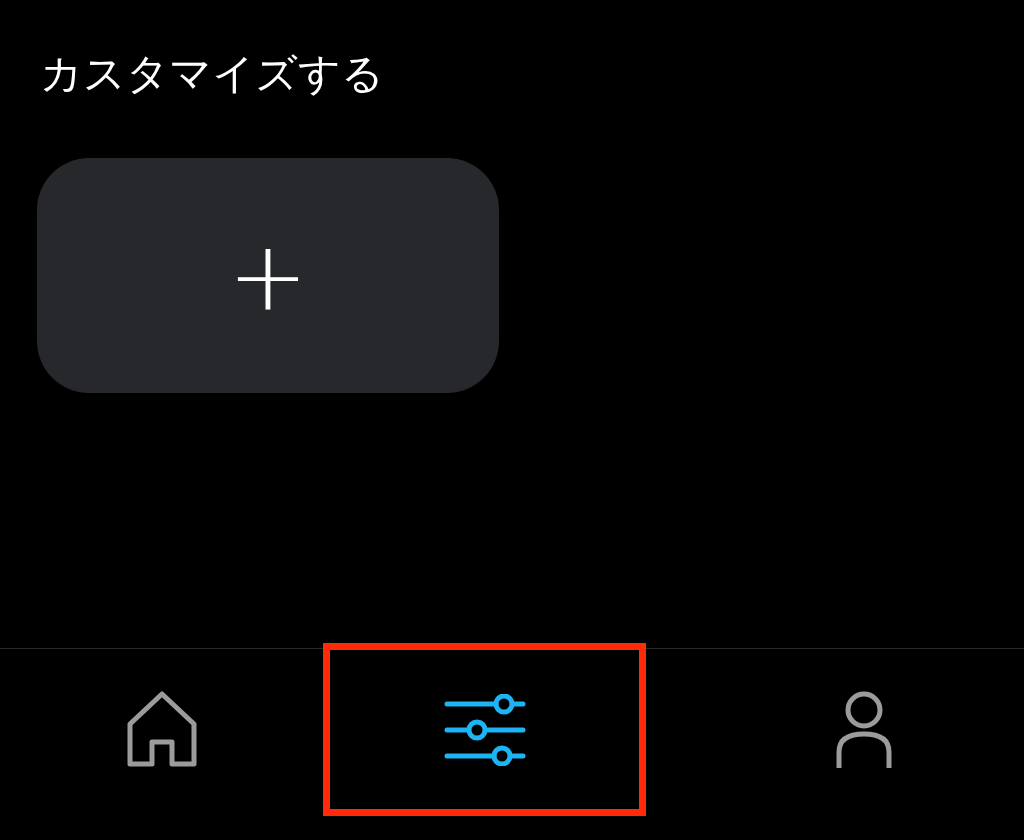 This screenshot has width=1024, height=840. I want to click on tab-button, so click(484, 729).